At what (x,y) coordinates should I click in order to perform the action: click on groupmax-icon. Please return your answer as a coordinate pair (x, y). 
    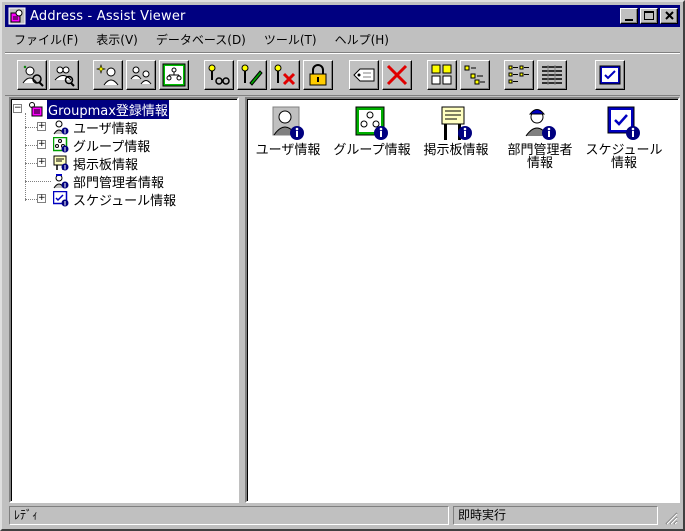
    Looking at the image, I should click on (36, 109).